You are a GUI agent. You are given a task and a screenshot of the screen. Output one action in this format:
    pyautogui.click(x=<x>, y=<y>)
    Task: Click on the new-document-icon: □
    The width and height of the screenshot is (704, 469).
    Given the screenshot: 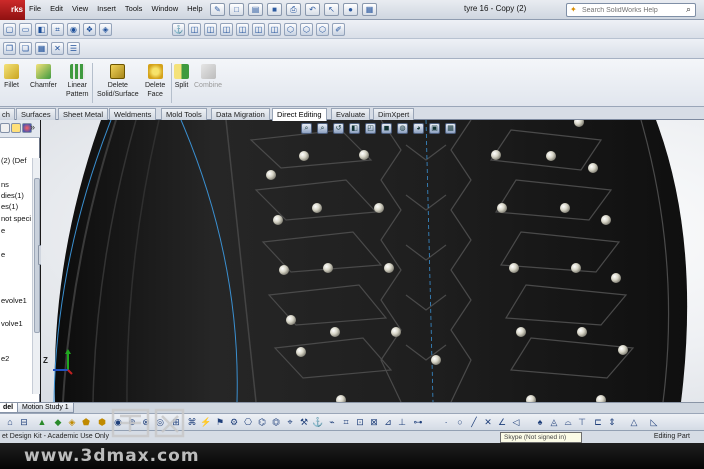 What is the action you would take?
    pyautogui.click(x=236, y=9)
    